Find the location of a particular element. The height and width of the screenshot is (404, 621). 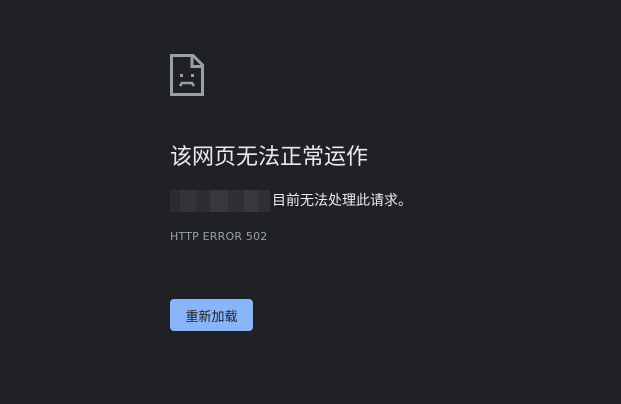

reload-button: 重新加载 is located at coordinates (211, 315).